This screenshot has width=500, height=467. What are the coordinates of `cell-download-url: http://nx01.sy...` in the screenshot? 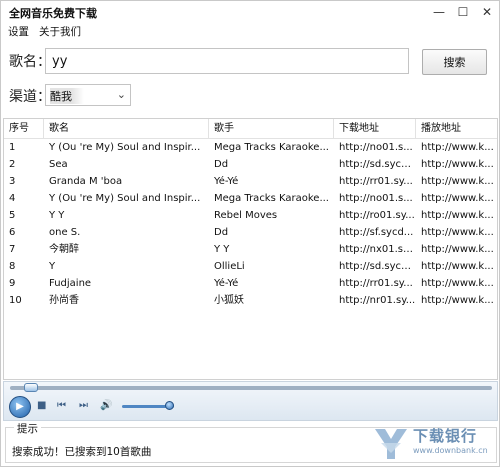 It's located at (377, 249).